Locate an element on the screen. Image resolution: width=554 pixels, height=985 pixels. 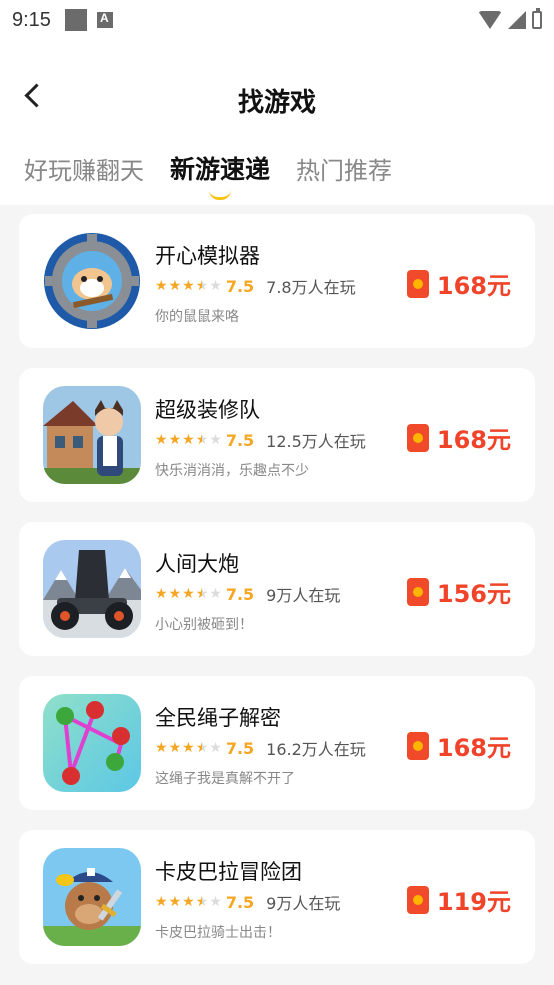
game-card: 卡皮巴拉冒险团 ★ ★ ★ ★ ★ 7.5 9万人在玩 卡皮巴拉骑士出击！ 119元 is located at coordinates (277, 897).